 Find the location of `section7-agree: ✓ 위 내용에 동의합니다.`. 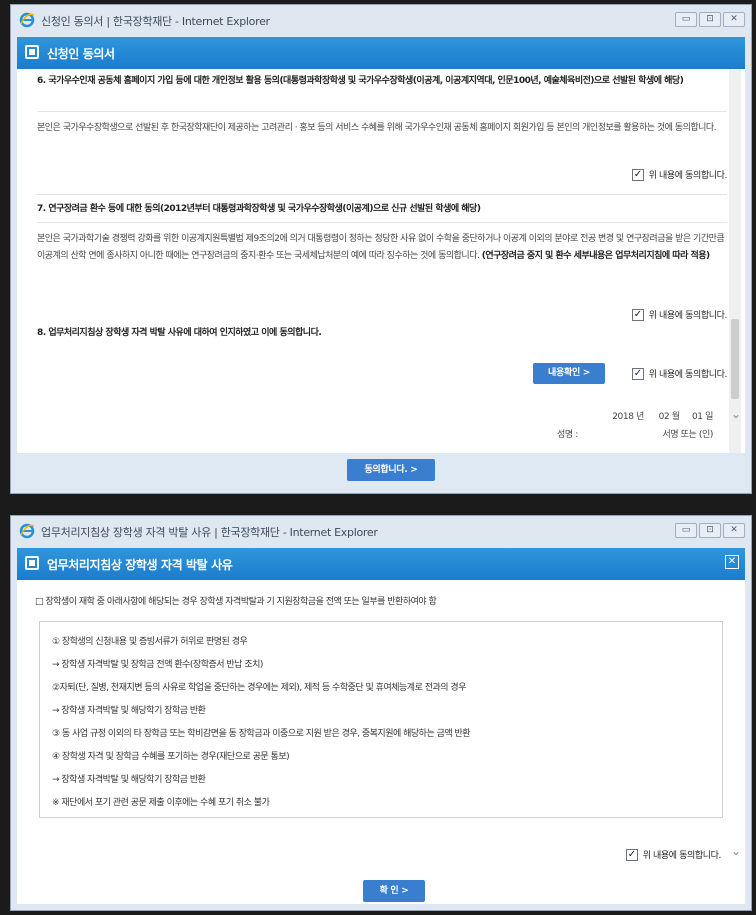

section7-agree: ✓ 위 내용에 동의합니다. is located at coordinates (679, 314).